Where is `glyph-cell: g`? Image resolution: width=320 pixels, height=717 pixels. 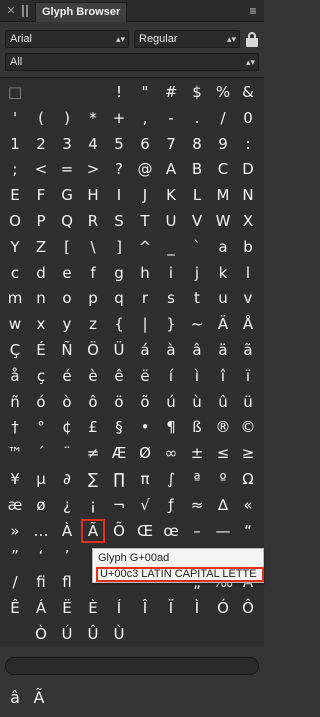 glyph-cell: g is located at coordinates (119, 273).